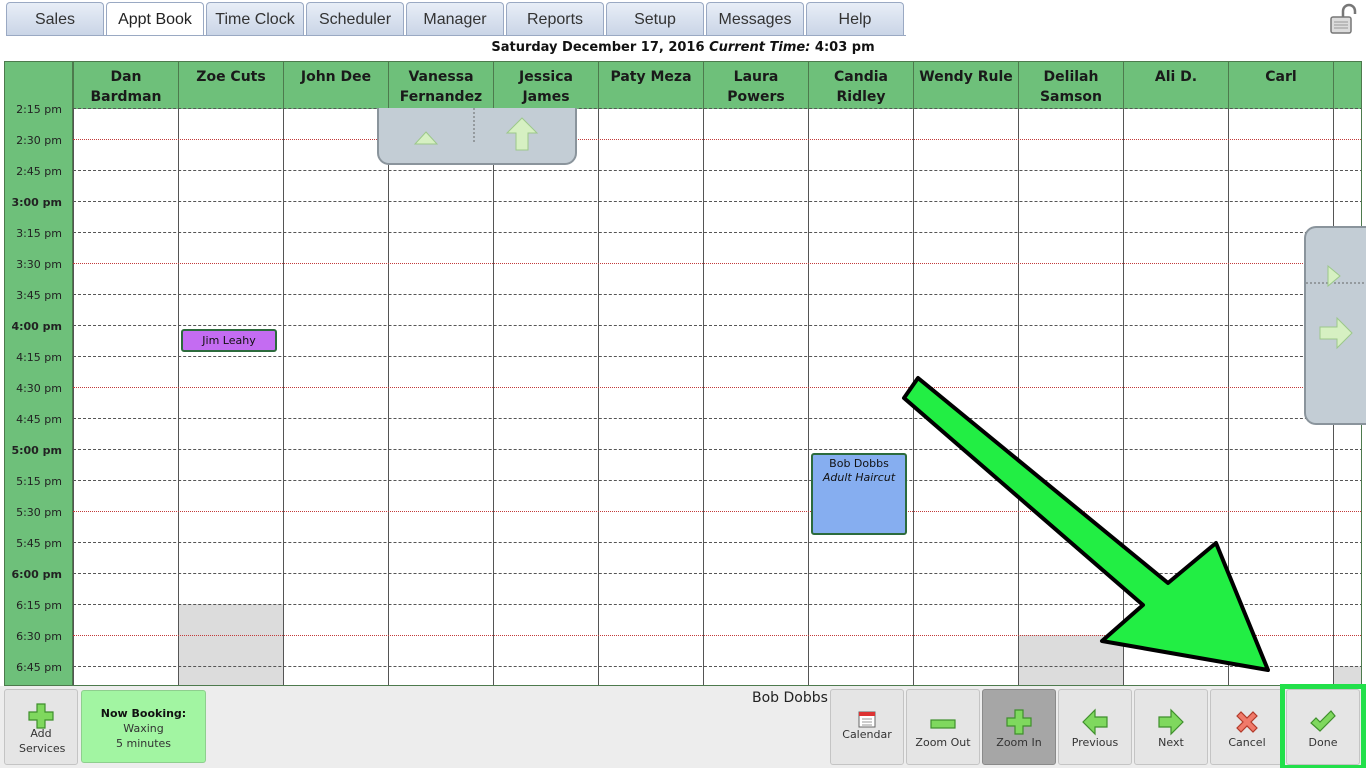 This screenshot has width=1366, height=768. Describe the element at coordinates (255, 19) in the screenshot. I see `tab-time-clock: Time Clock` at that location.